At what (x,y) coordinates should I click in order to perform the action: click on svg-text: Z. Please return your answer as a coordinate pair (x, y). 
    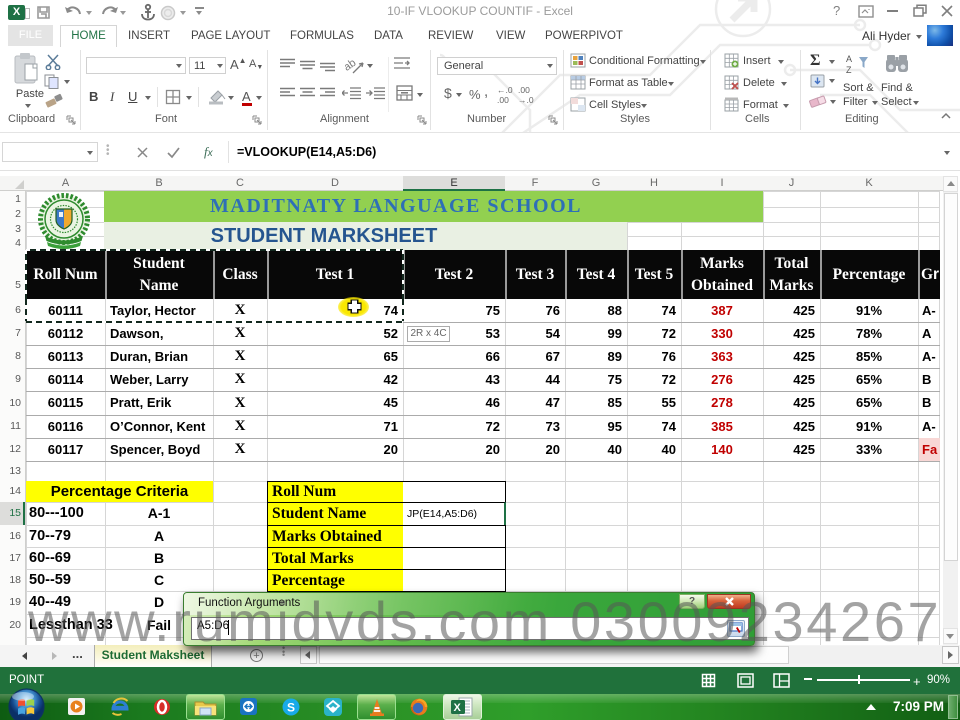
    Looking at the image, I should click on (849, 70).